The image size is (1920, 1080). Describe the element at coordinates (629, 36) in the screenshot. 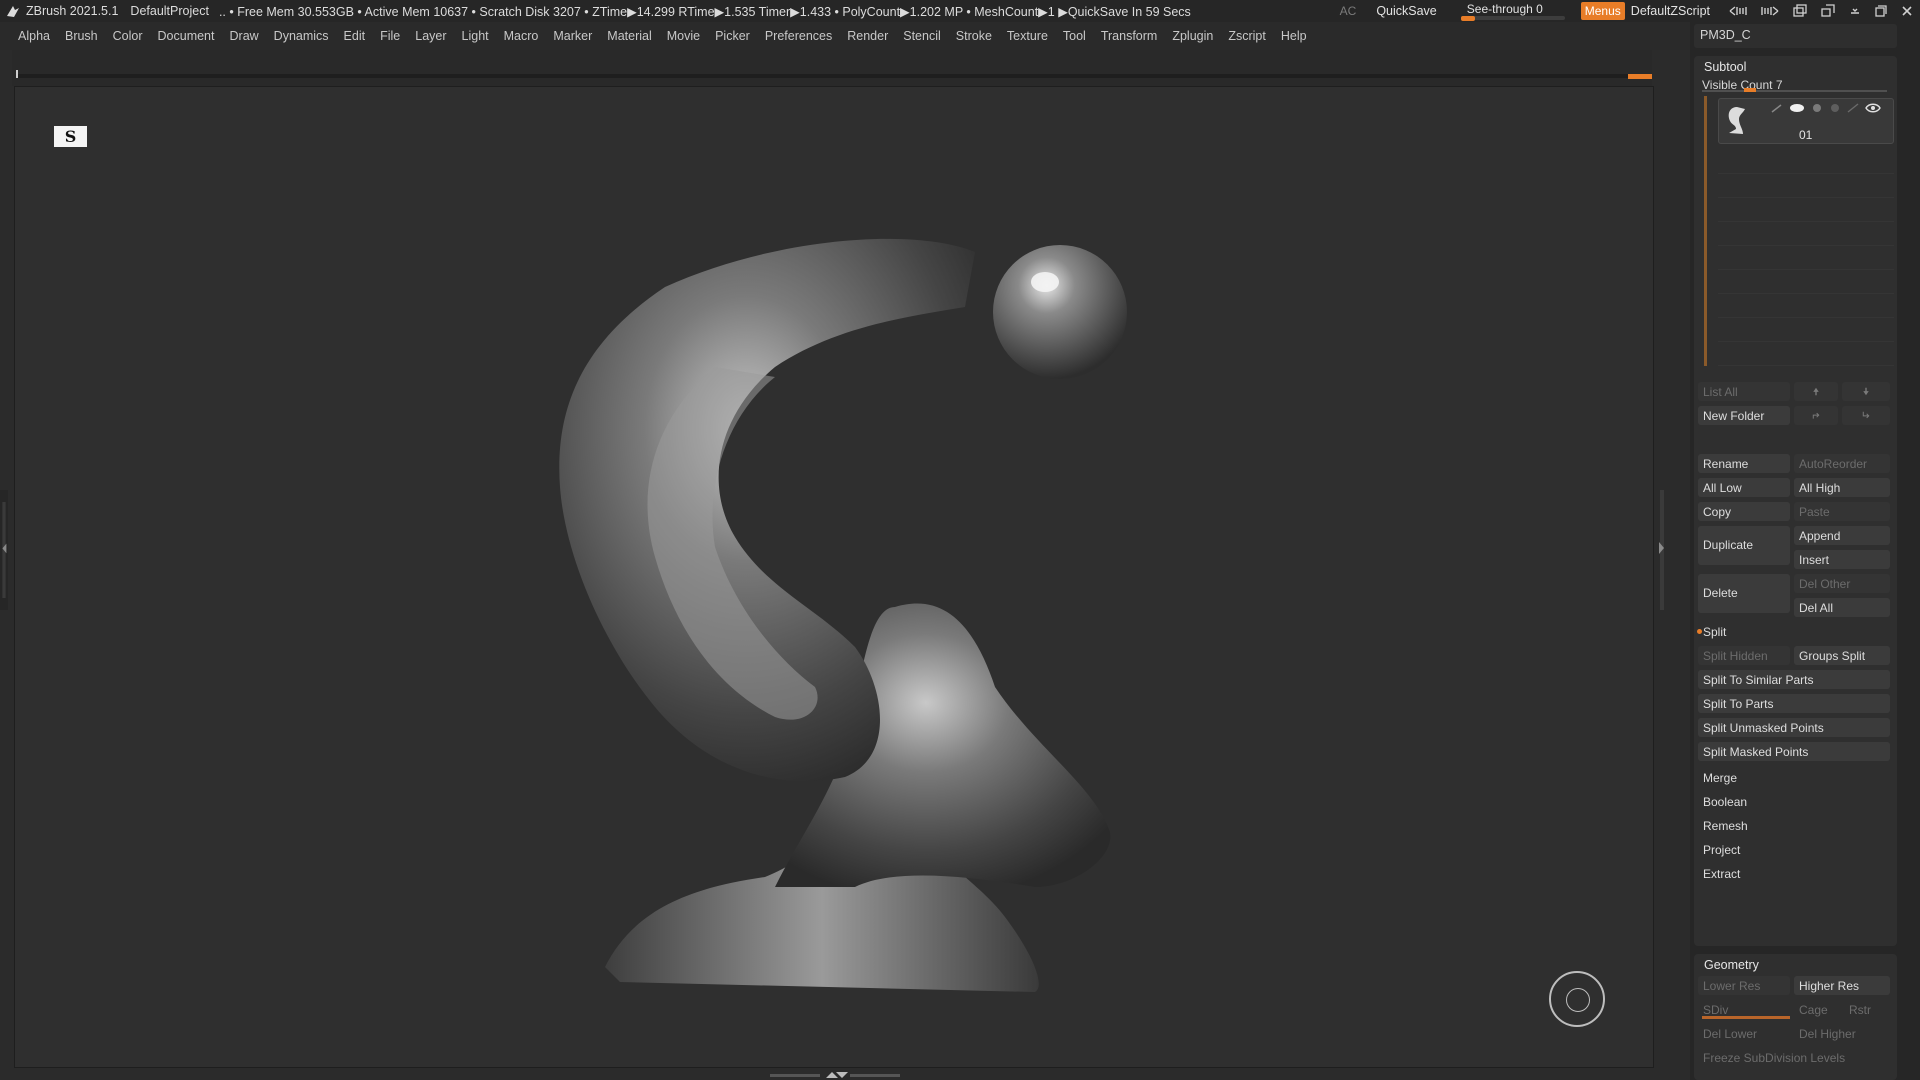

I see `menu-material: Material` at that location.